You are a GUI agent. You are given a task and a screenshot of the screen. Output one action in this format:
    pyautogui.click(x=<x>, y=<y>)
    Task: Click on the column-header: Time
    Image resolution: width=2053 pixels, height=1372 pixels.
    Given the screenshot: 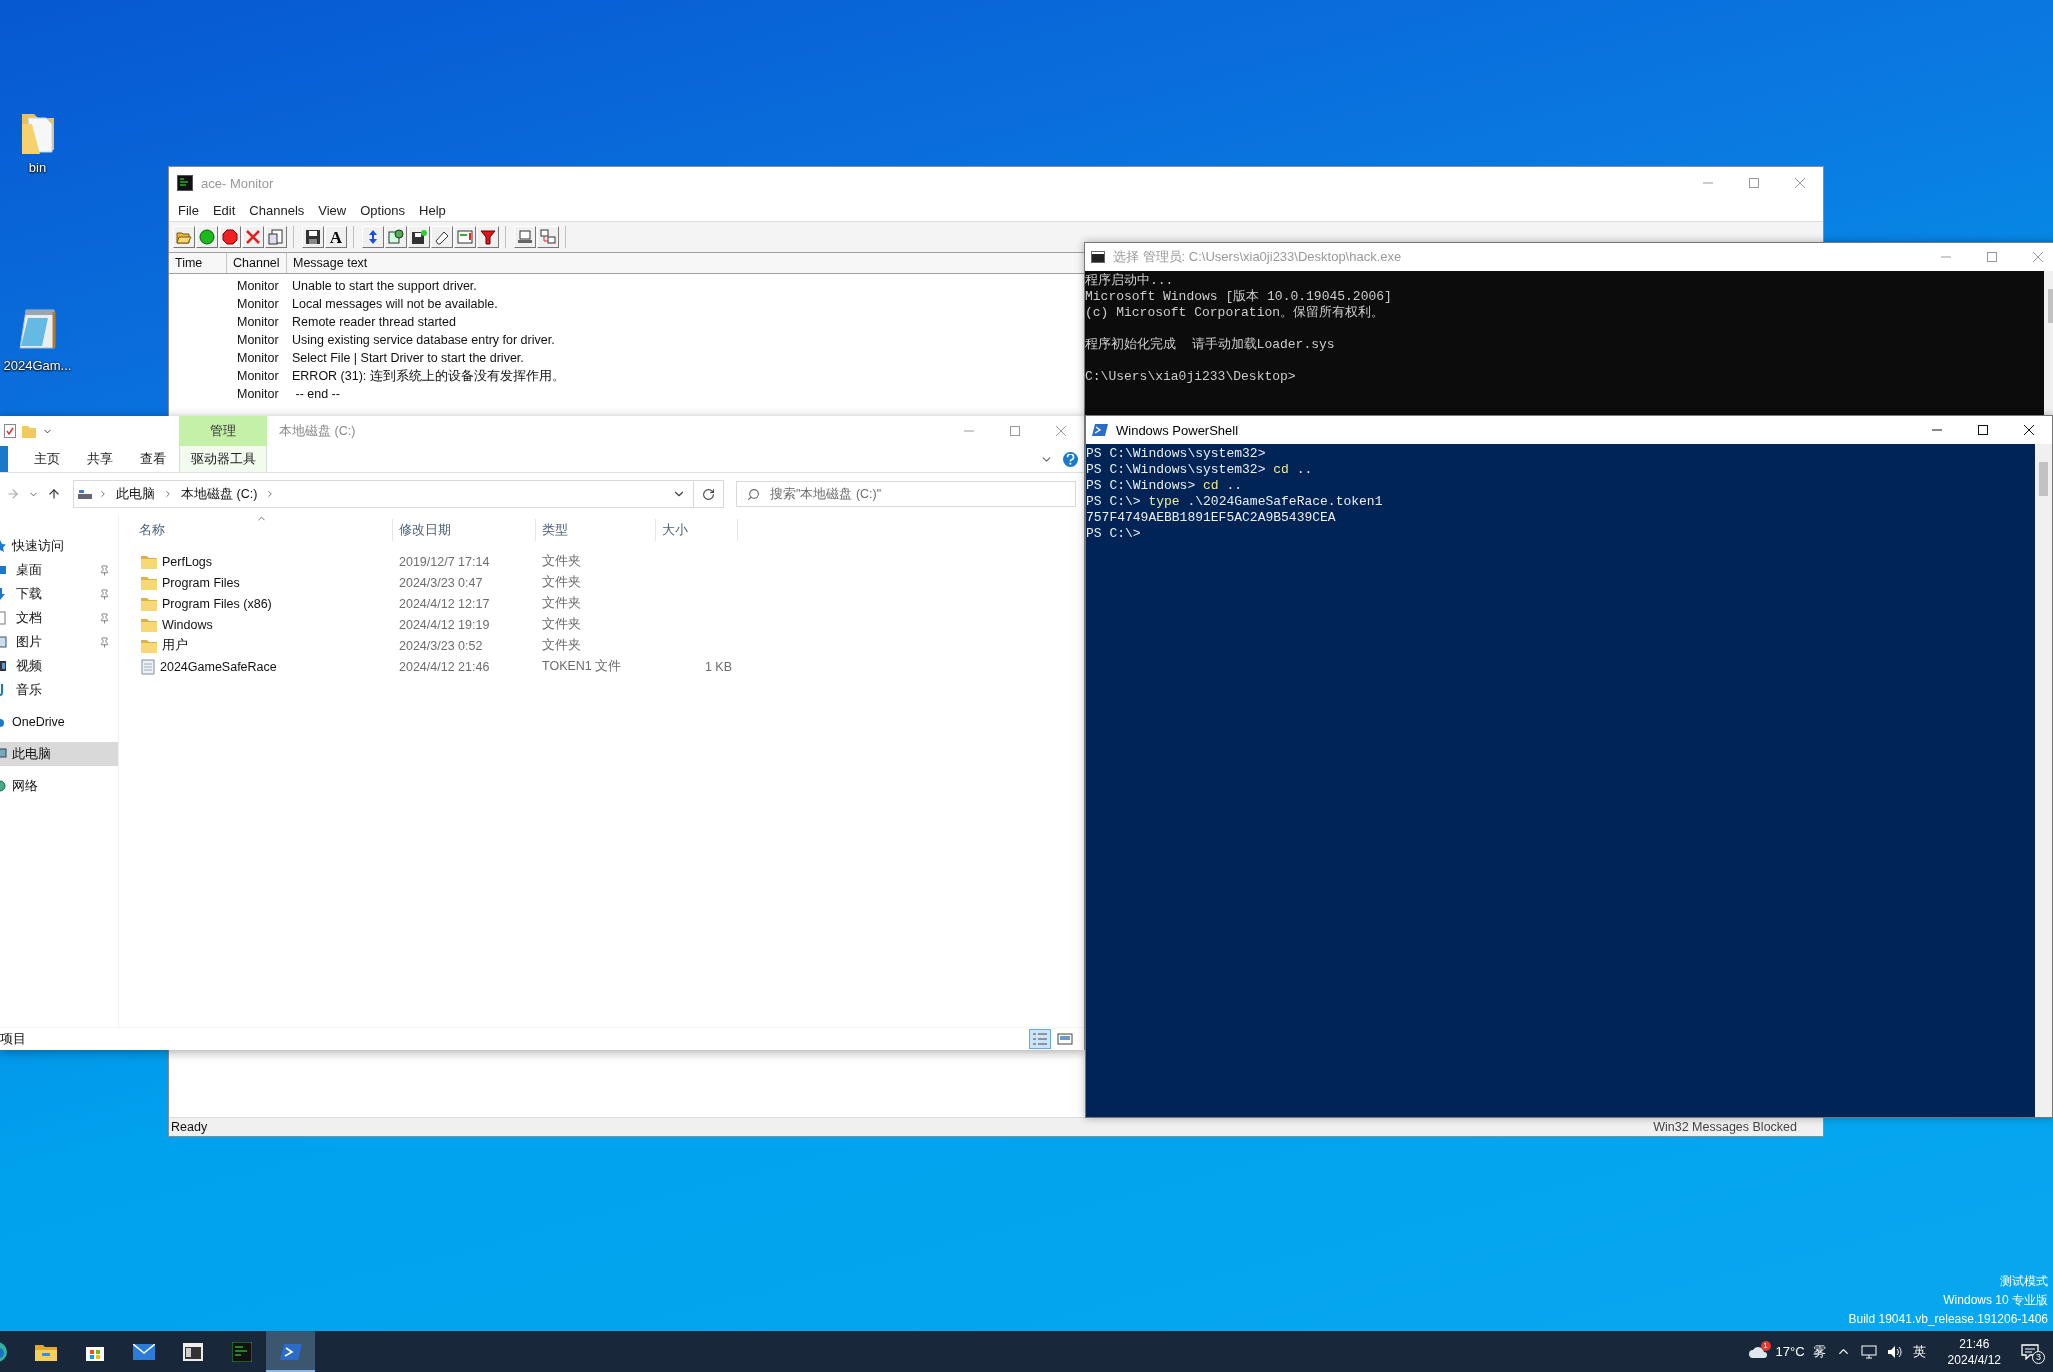 What is the action you would take?
    pyautogui.click(x=198, y=263)
    